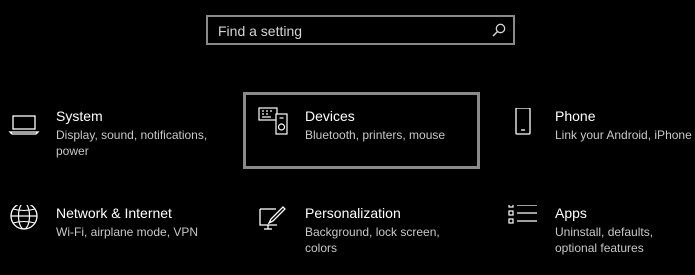 The height and width of the screenshot is (275, 695). I want to click on apps-list-icon, so click(522, 214).